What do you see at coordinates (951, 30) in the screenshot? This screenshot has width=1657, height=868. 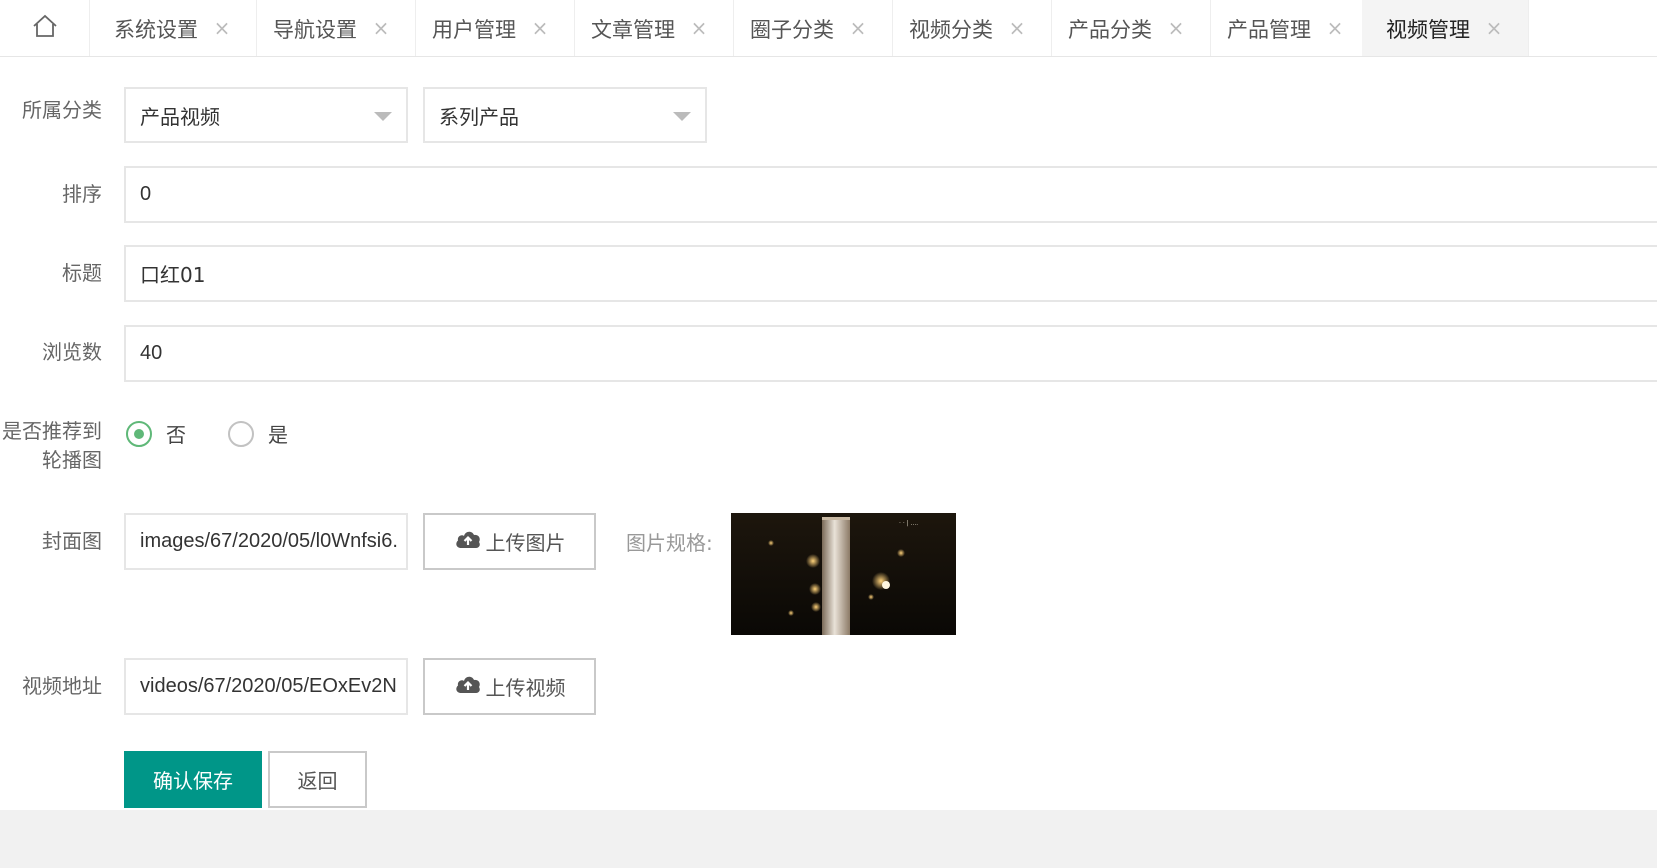 I see `tab-label: 视频分类` at bounding box center [951, 30].